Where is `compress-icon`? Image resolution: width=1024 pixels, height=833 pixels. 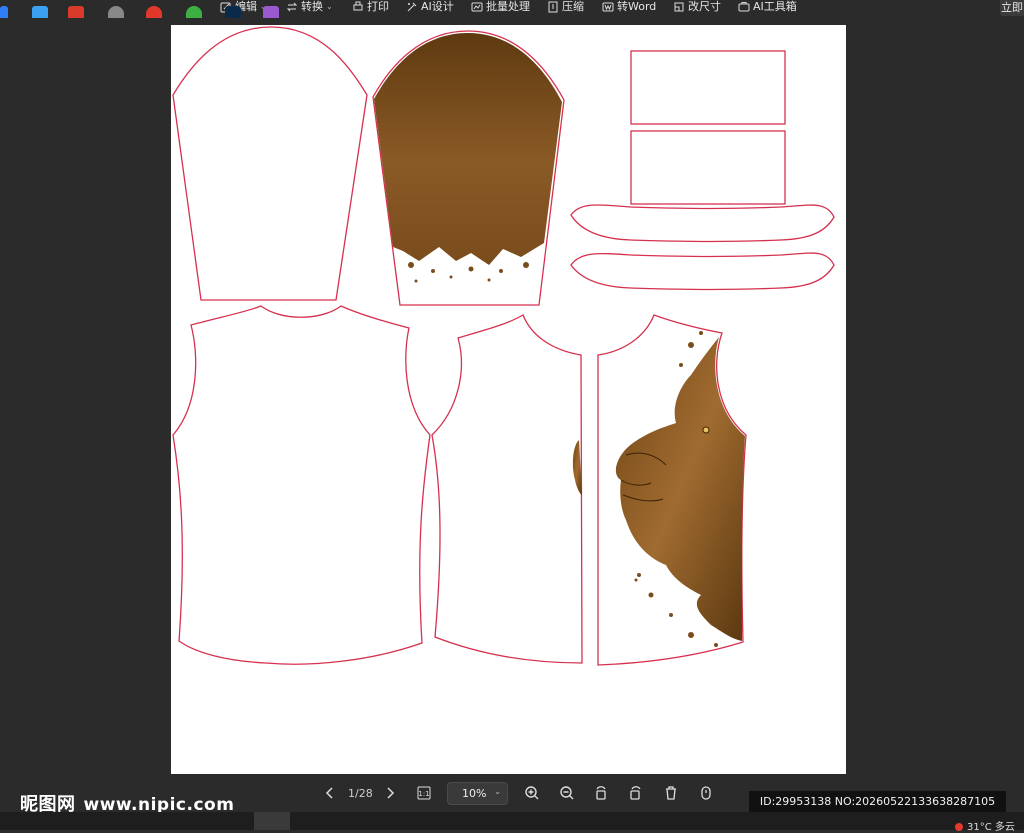 compress-icon is located at coordinates (553, 7).